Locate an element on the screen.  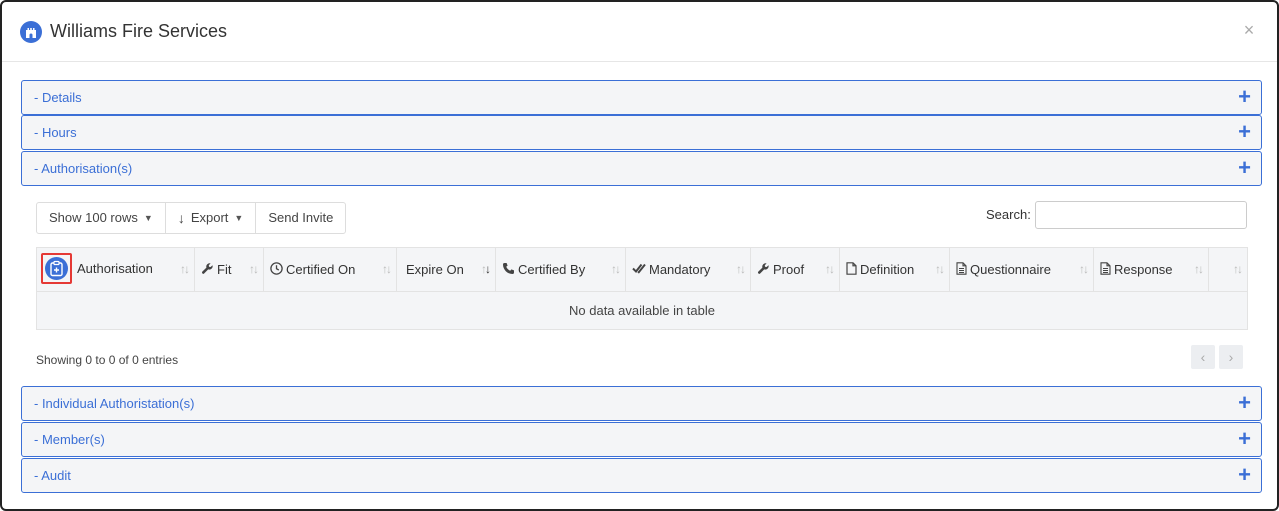
column-label: Proof is located at coordinates (789, 269).